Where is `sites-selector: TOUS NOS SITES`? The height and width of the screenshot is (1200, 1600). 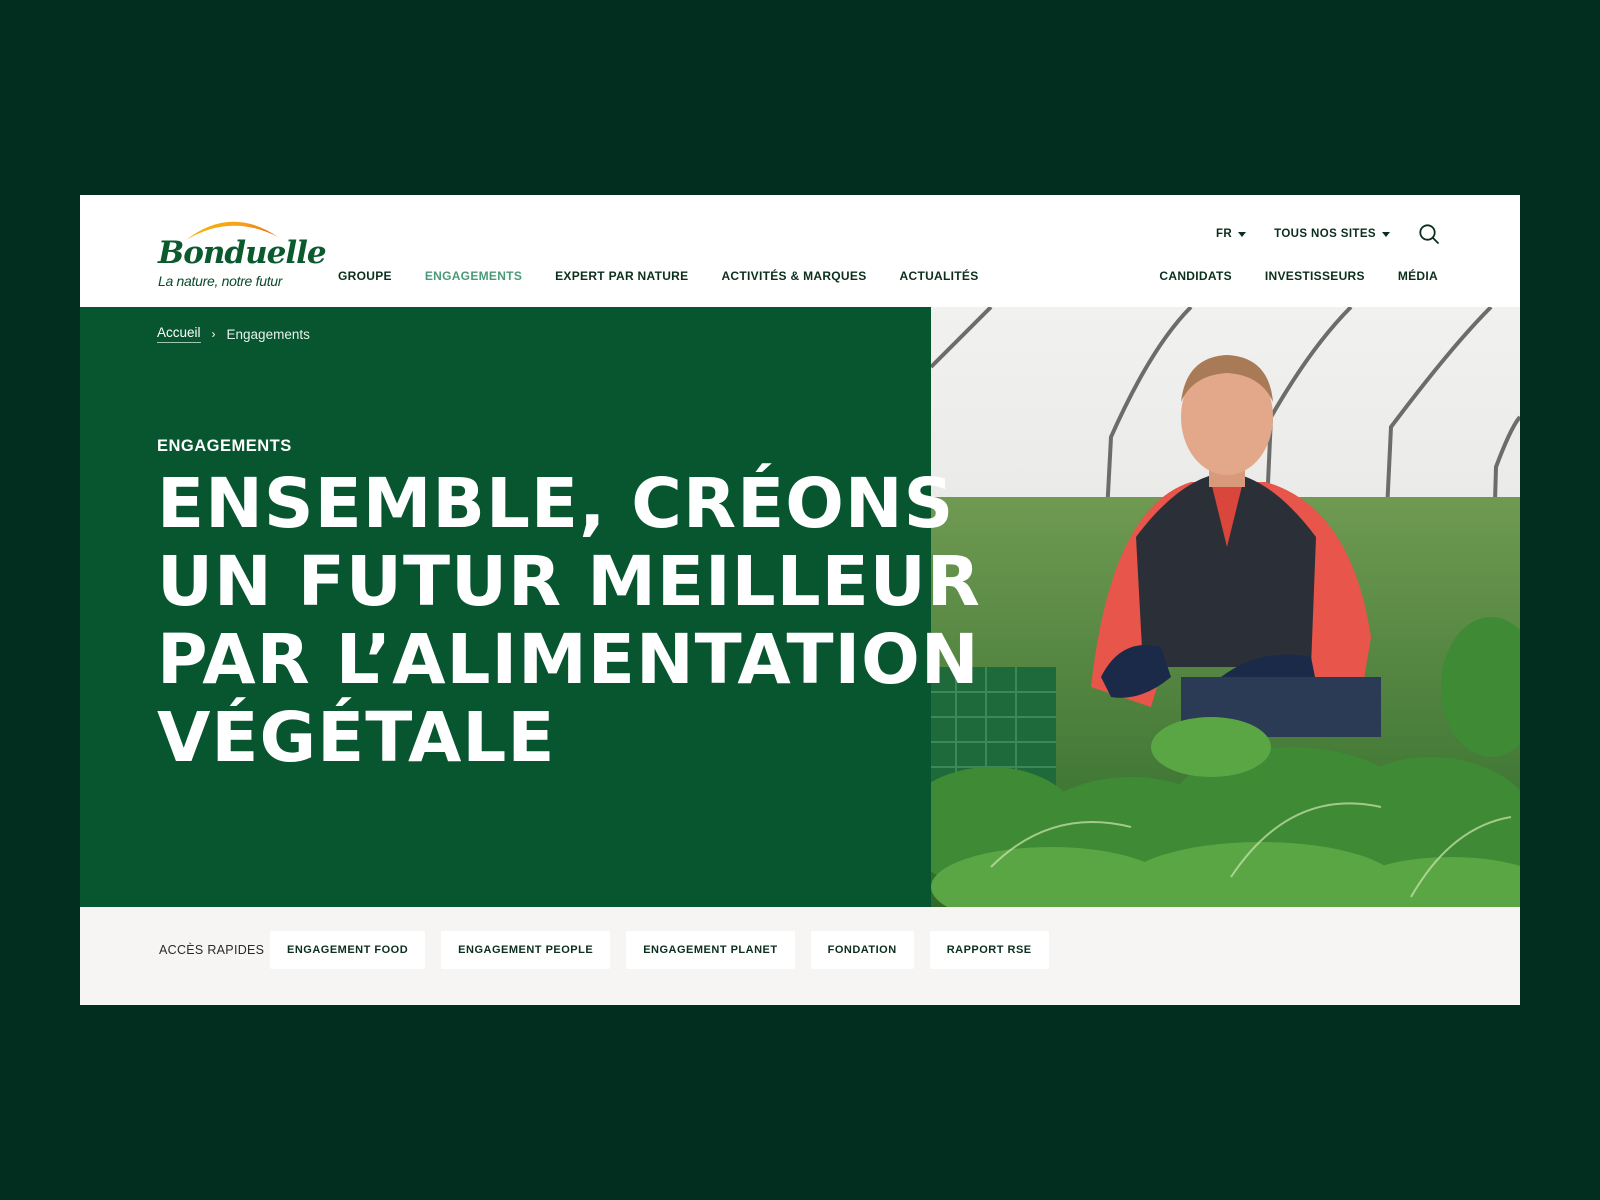 sites-selector: TOUS NOS SITES is located at coordinates (1332, 234).